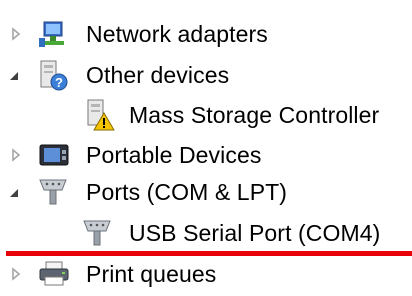 Image resolution: width=412 pixels, height=296 pixels. What do you see at coordinates (54, 273) in the screenshot?
I see `printer-icon` at bounding box center [54, 273].